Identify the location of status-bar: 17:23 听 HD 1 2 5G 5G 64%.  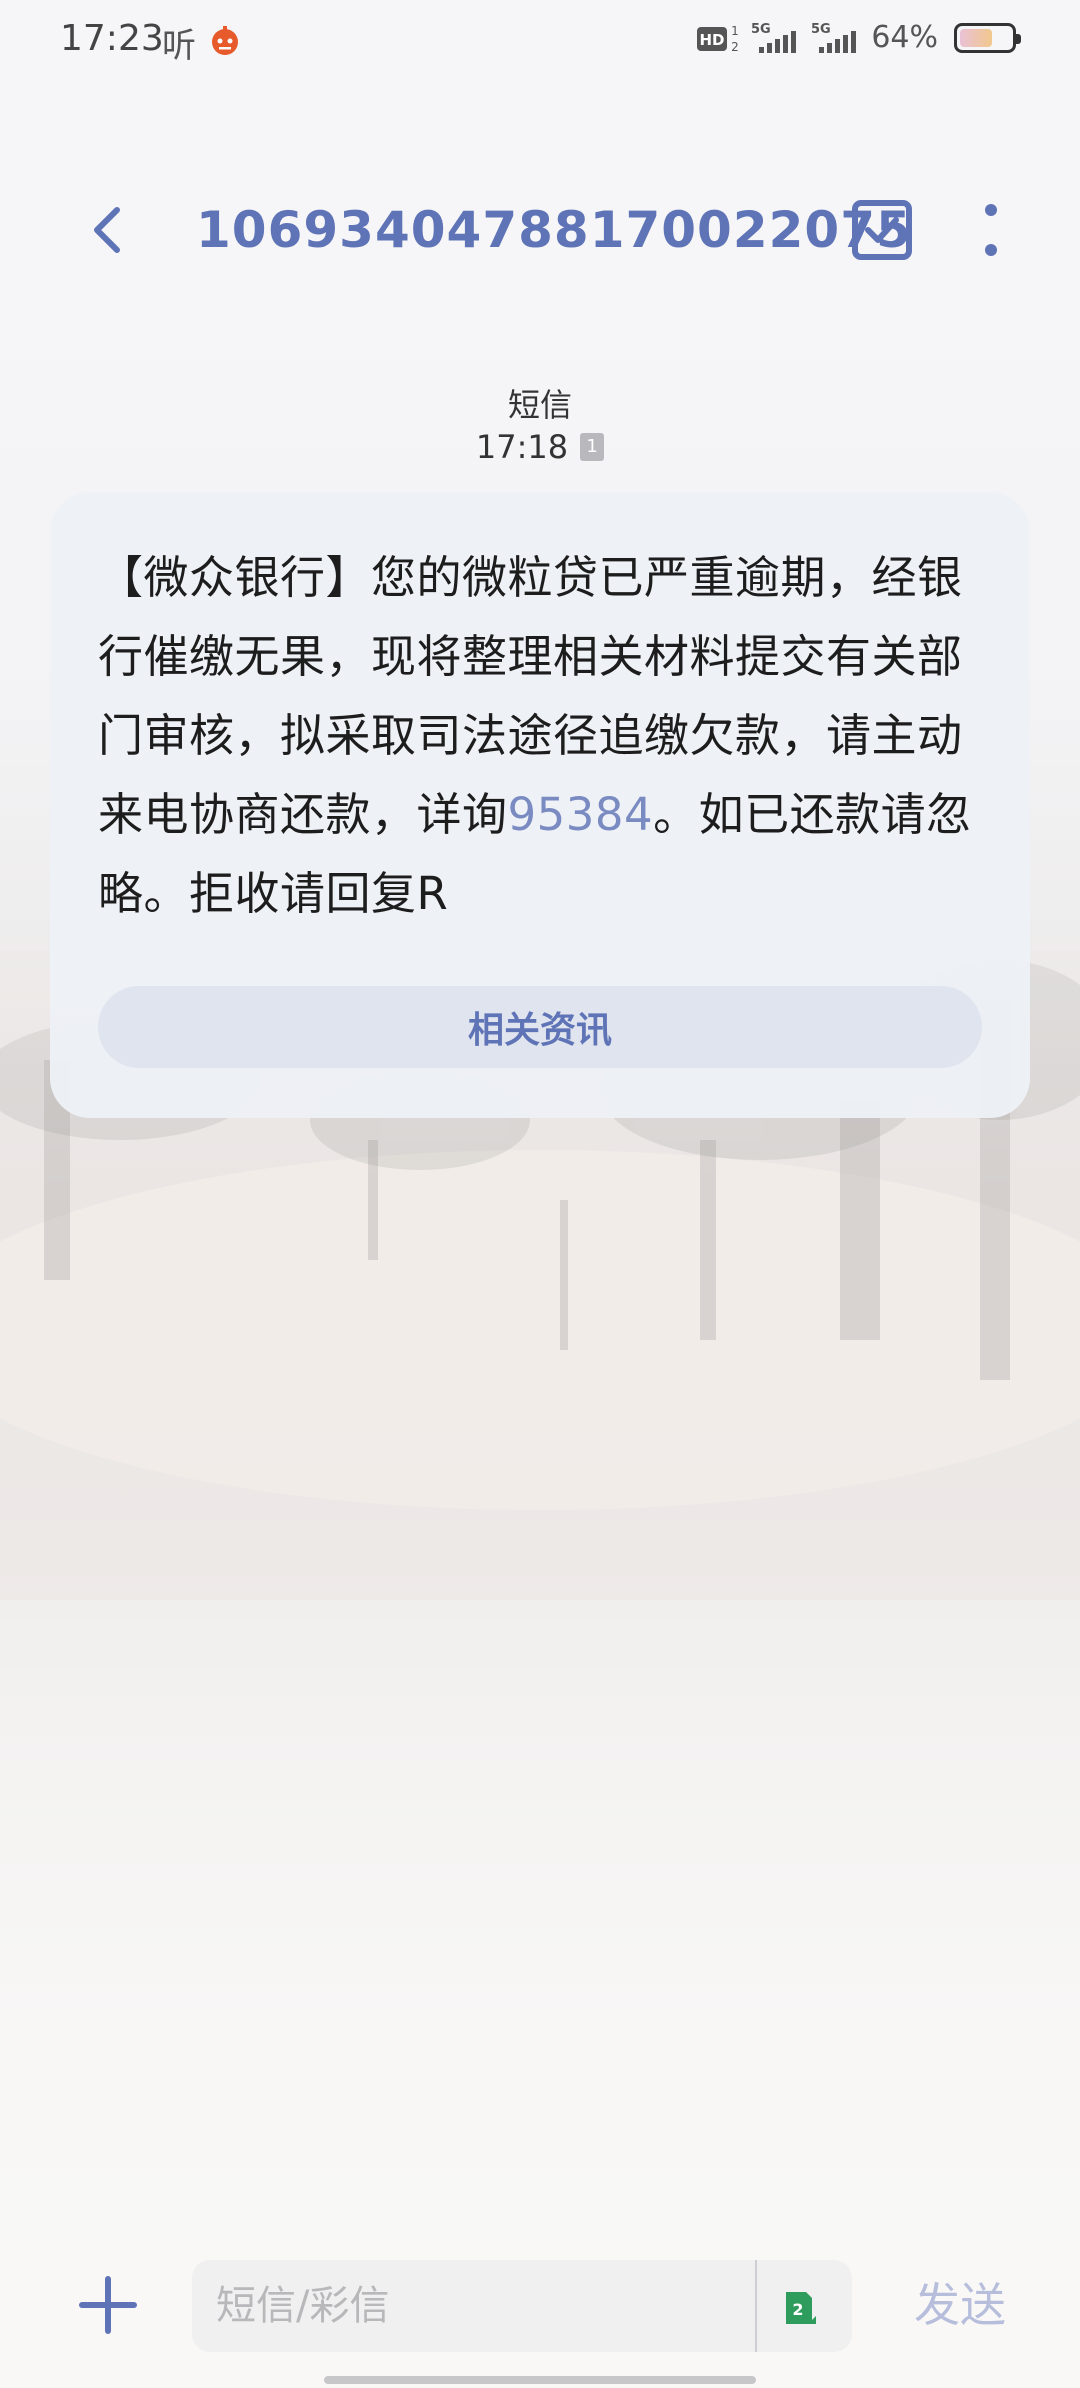
(540, 40).